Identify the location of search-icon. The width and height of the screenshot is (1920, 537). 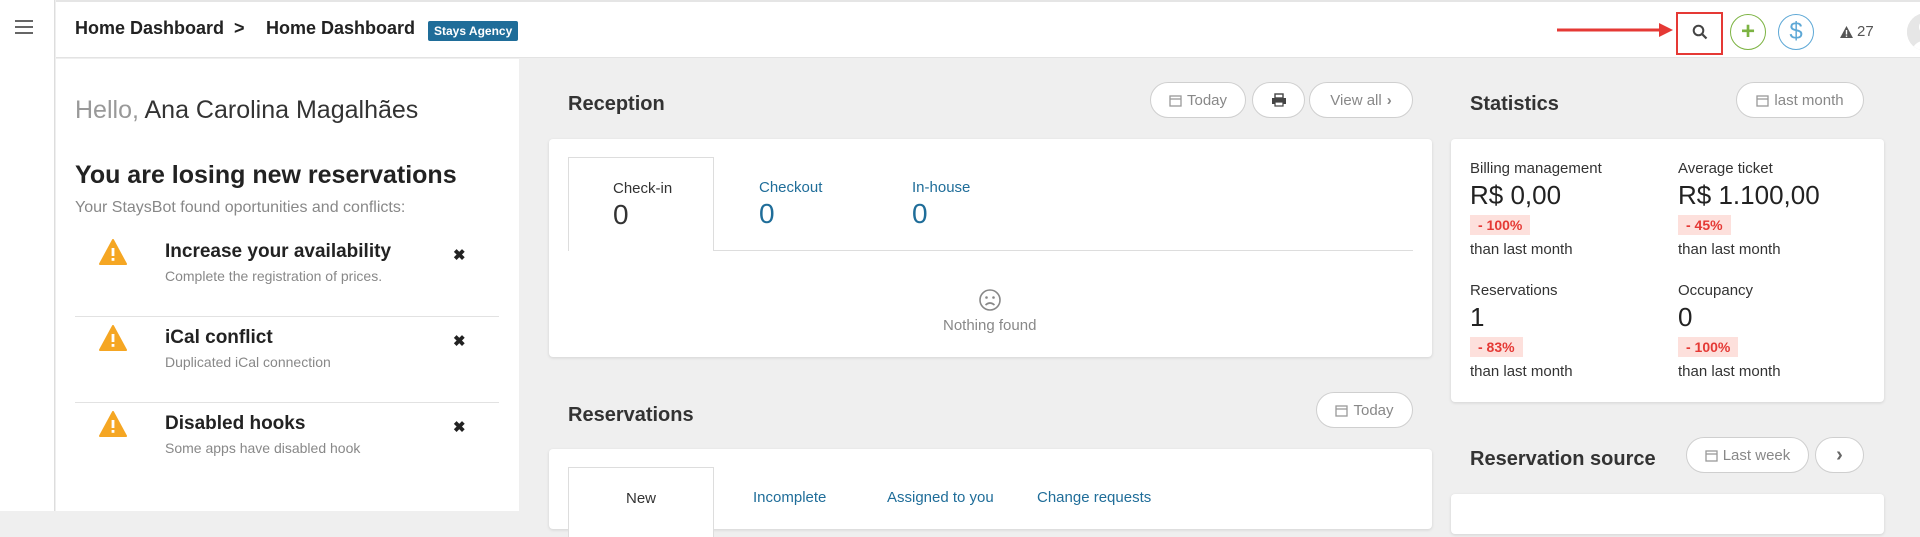
(1700, 32).